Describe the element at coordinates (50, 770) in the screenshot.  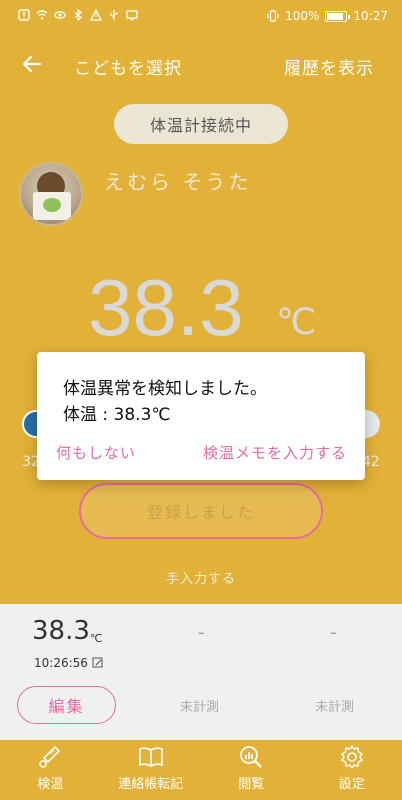
I see `tab-temperature: 検温` at that location.